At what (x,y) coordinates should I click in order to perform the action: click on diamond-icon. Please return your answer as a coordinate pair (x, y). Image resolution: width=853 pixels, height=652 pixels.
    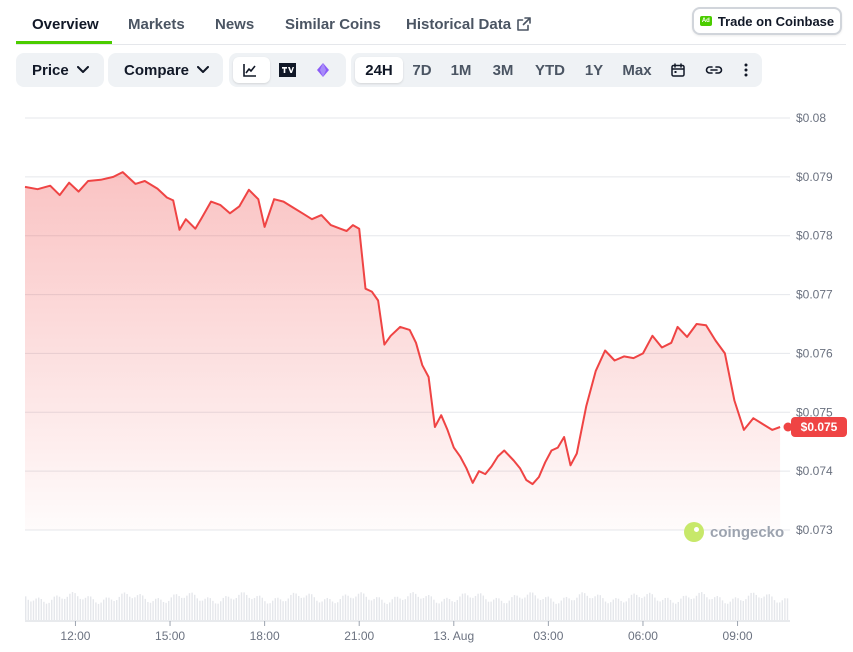
    Looking at the image, I should click on (323, 70).